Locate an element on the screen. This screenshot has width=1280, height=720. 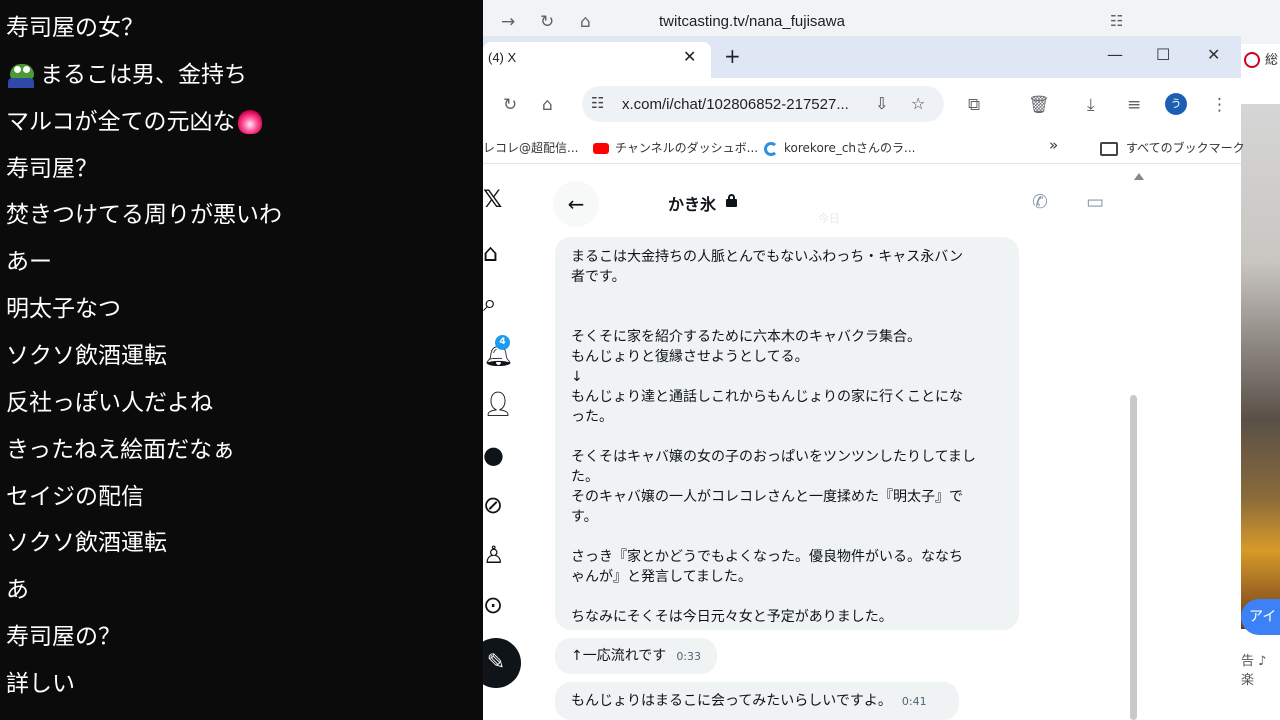
tab-title: (4) X is located at coordinates (502, 57).